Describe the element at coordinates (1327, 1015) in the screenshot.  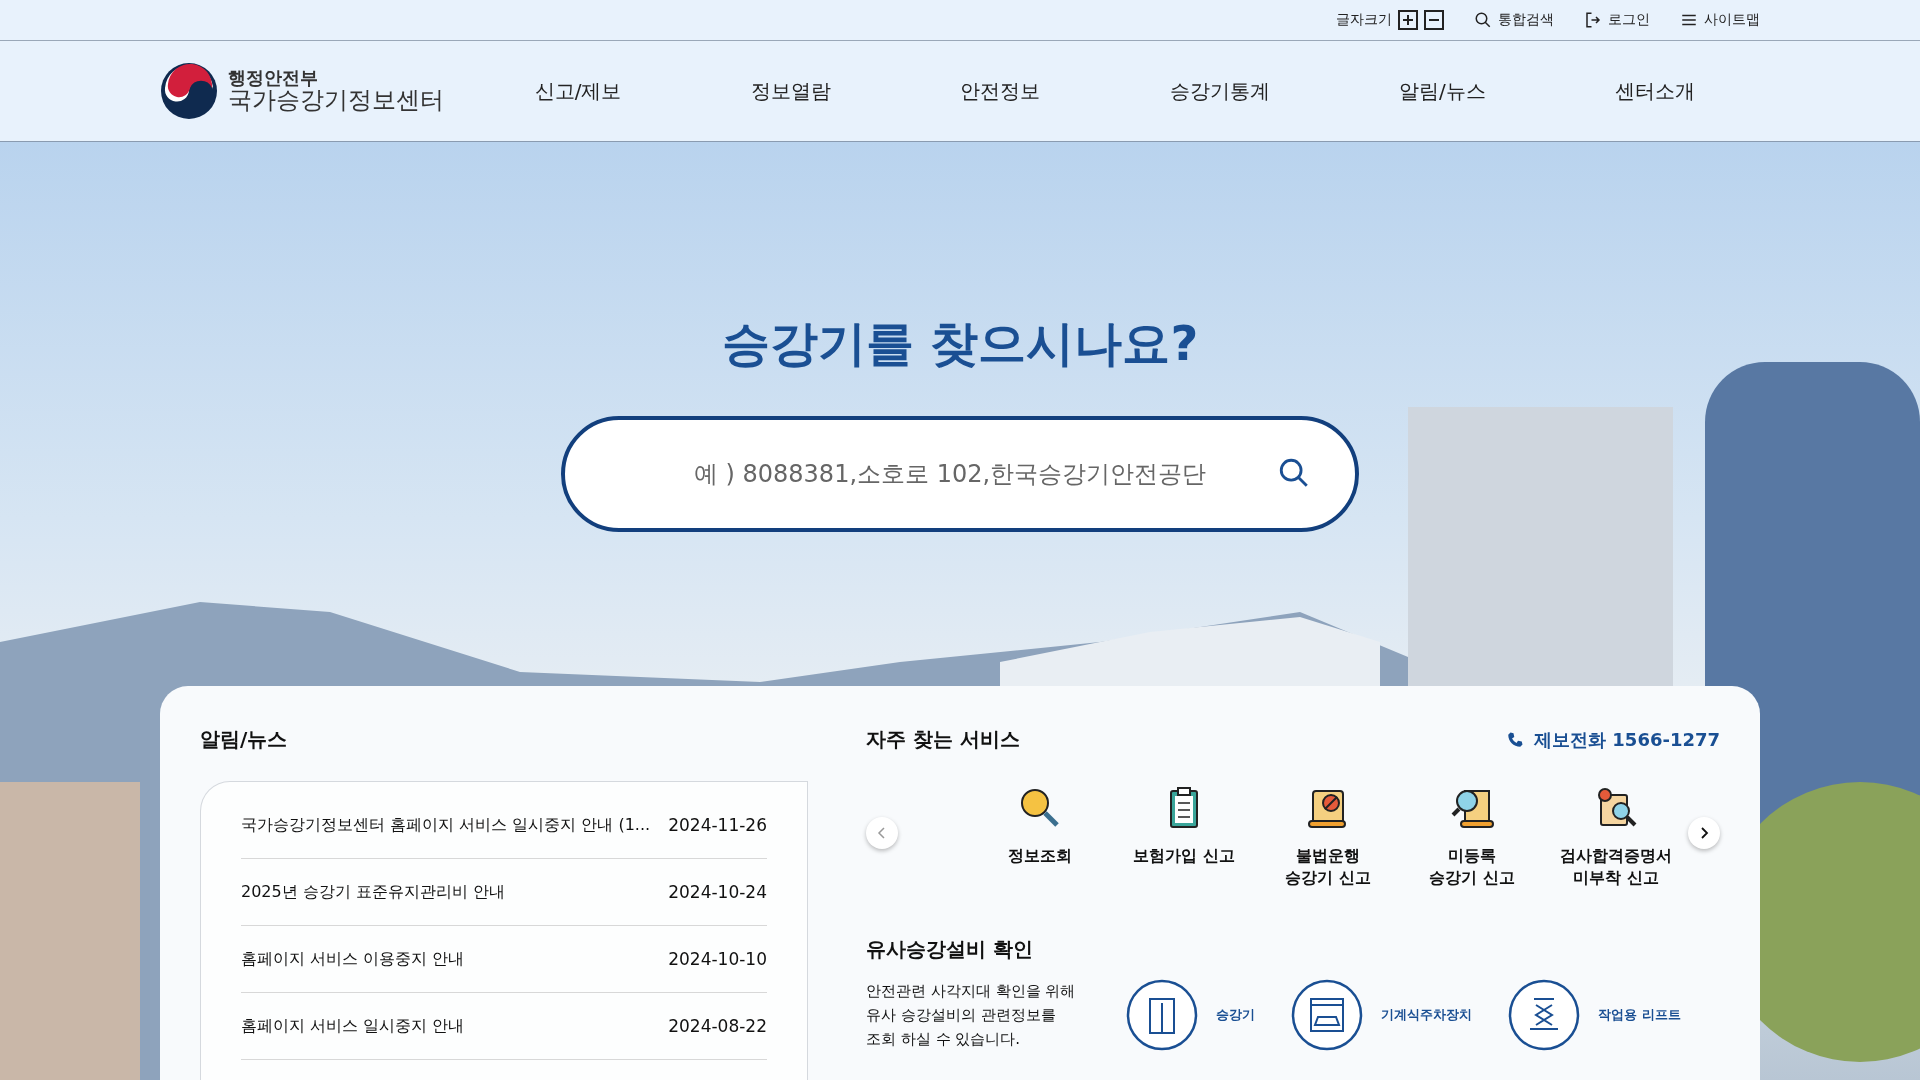
I see `car-garage-icon` at that location.